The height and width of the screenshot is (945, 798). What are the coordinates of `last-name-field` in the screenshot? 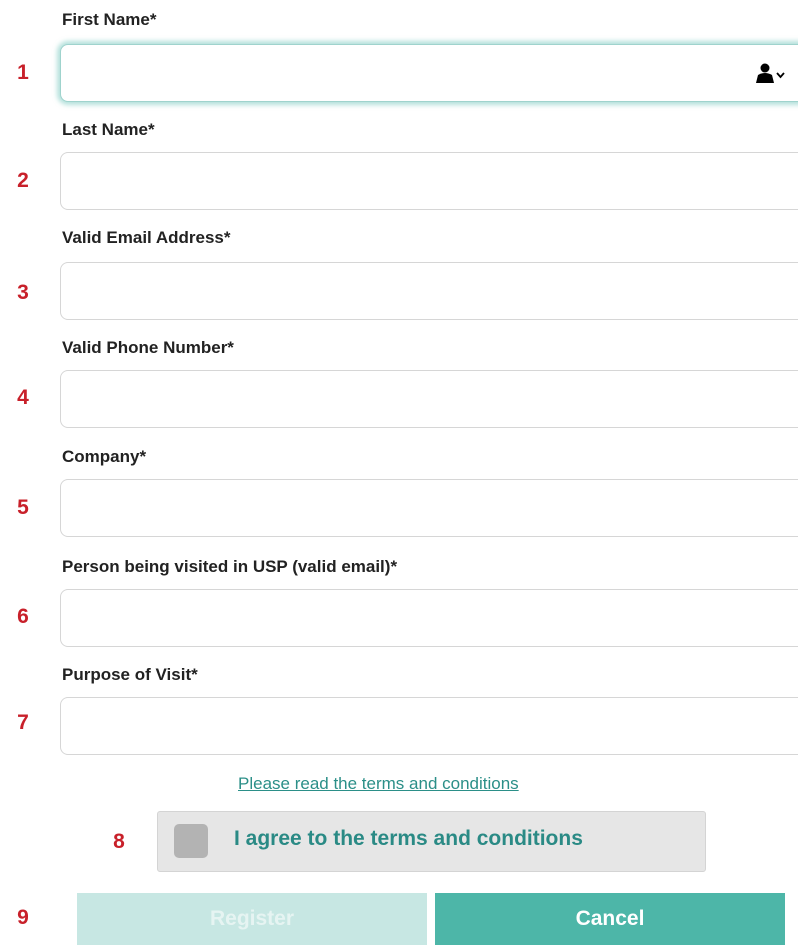 It's located at (429, 181).